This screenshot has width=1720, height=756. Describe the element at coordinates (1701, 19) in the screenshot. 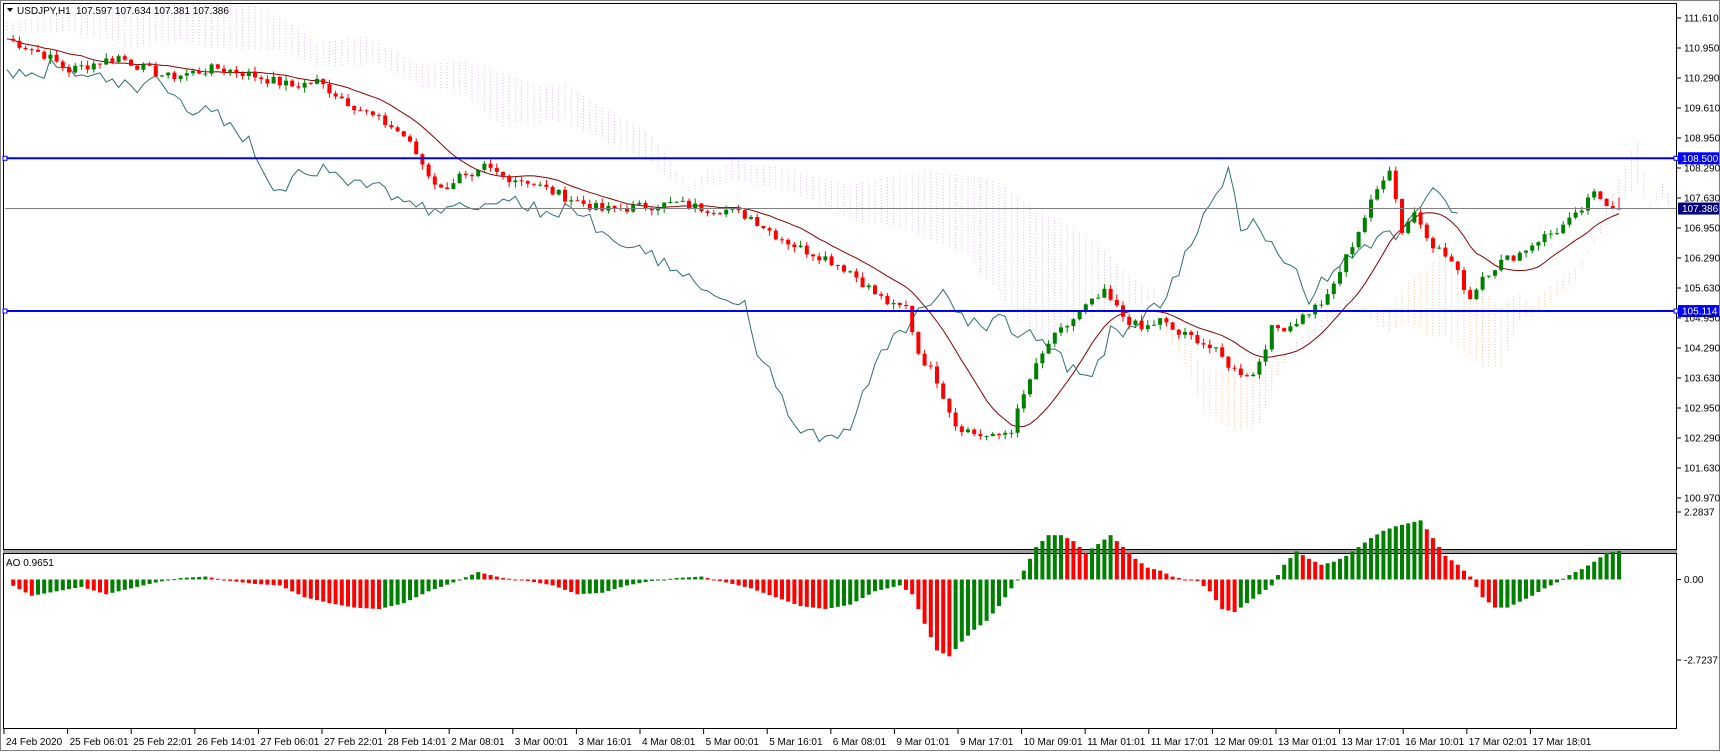

I see `price-tick-label: 111.610` at that location.